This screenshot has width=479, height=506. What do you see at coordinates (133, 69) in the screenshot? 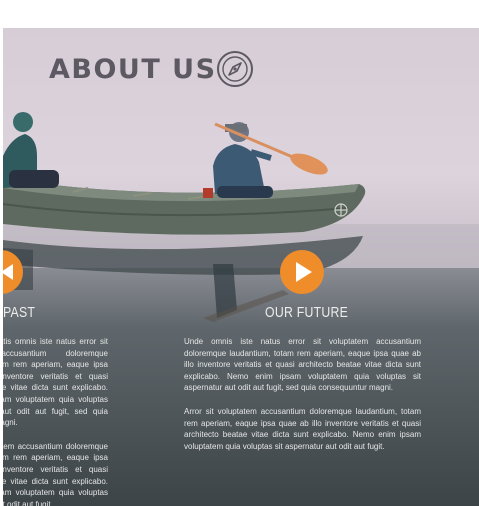
I see `page-title: ABOUT US` at bounding box center [133, 69].